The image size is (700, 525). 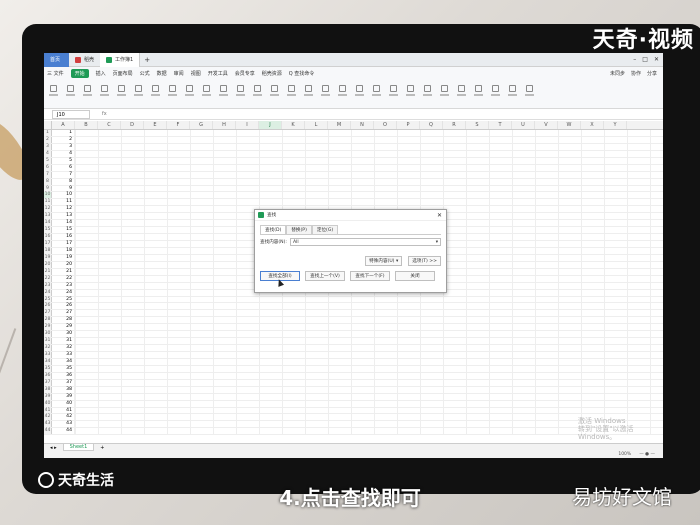 What do you see at coordinates (201, 125) in the screenshot?
I see `column-header: G` at bounding box center [201, 125].